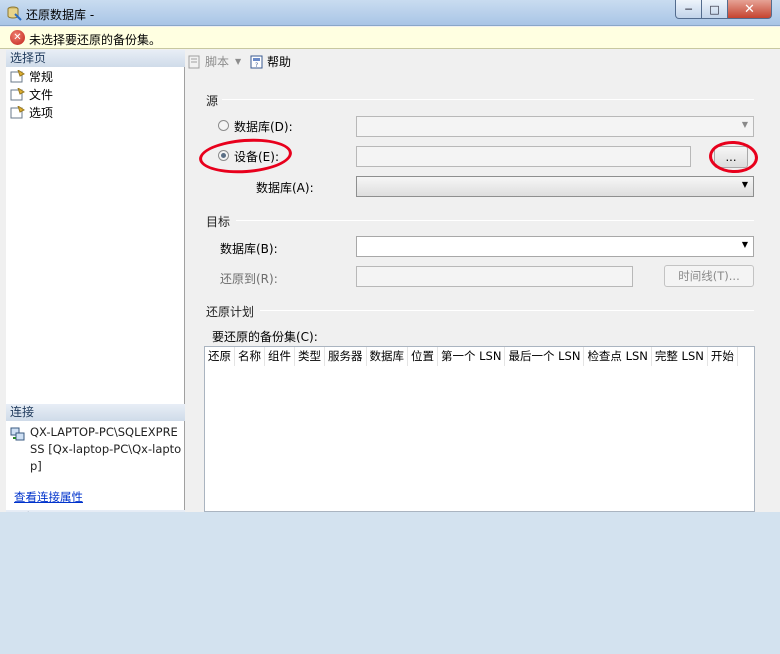 Image resolution: width=780 pixels, height=654 pixels. I want to click on page-item-files: 文件, so click(31, 94).